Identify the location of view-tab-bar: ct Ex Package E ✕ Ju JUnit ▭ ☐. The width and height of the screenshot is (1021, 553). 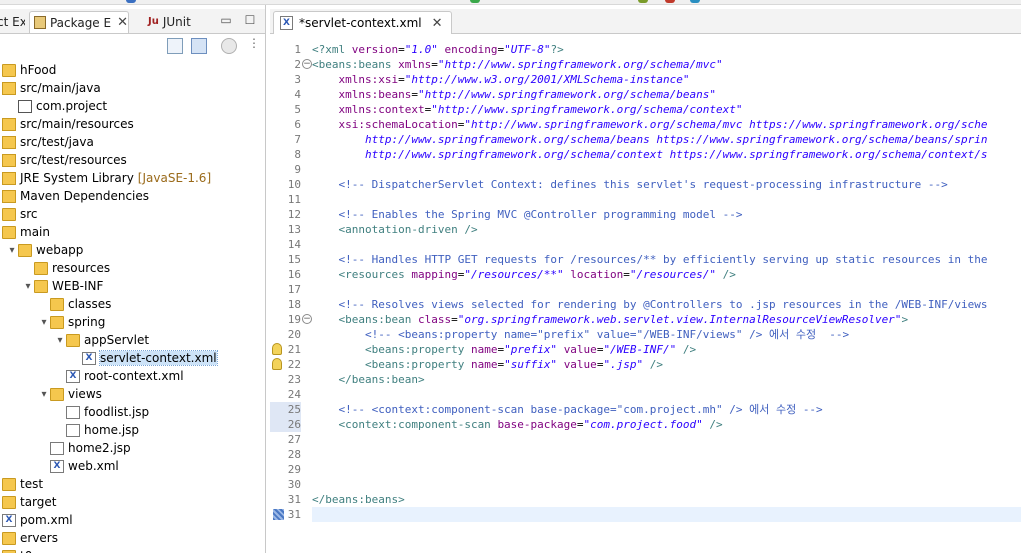
(132, 21).